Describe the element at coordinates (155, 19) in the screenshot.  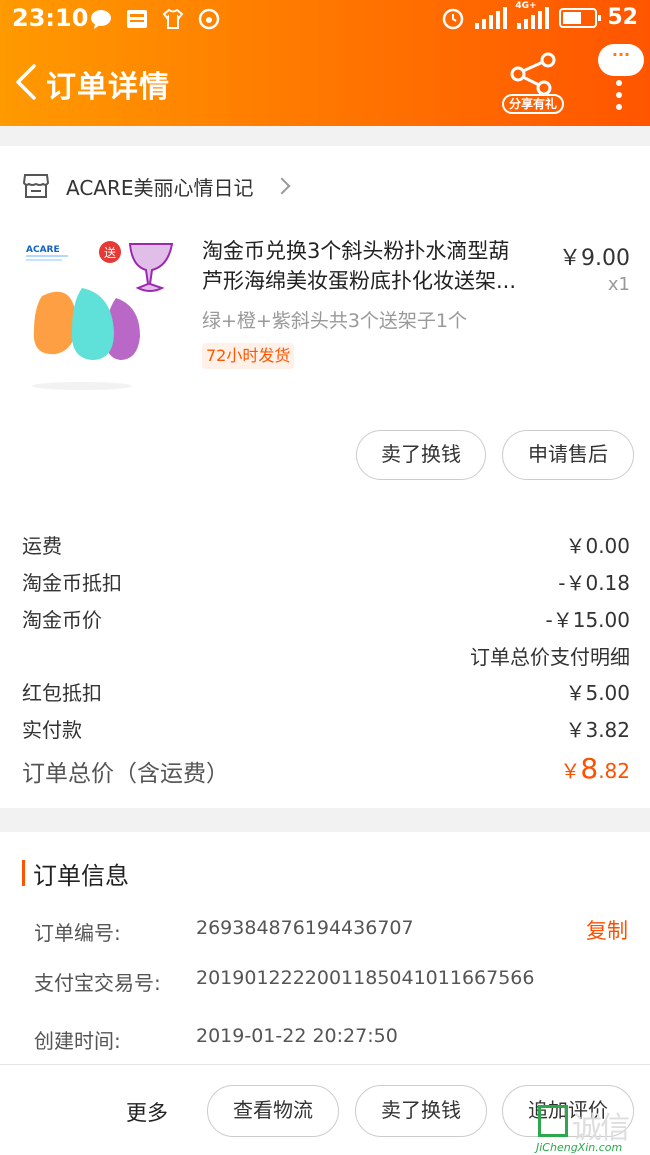
I see `notification-icons` at that location.